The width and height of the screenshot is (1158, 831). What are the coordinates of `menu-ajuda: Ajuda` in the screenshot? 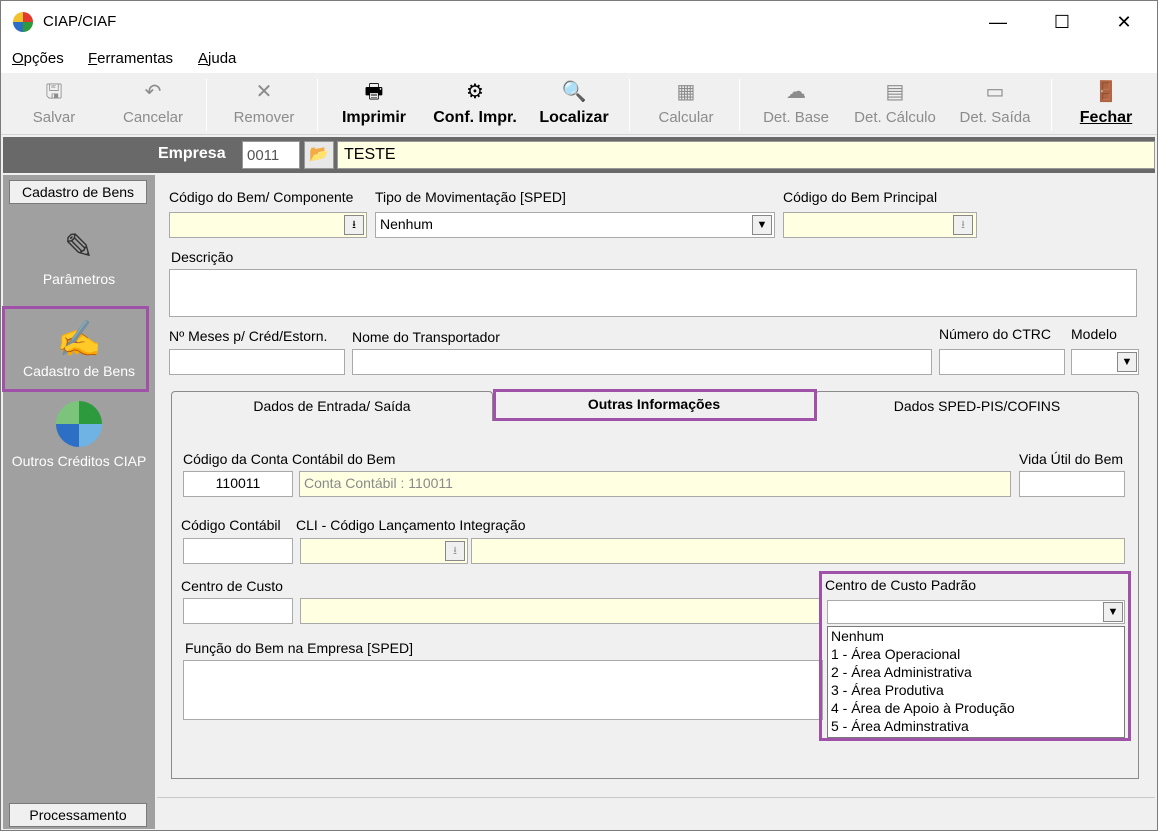 It's located at (217, 58).